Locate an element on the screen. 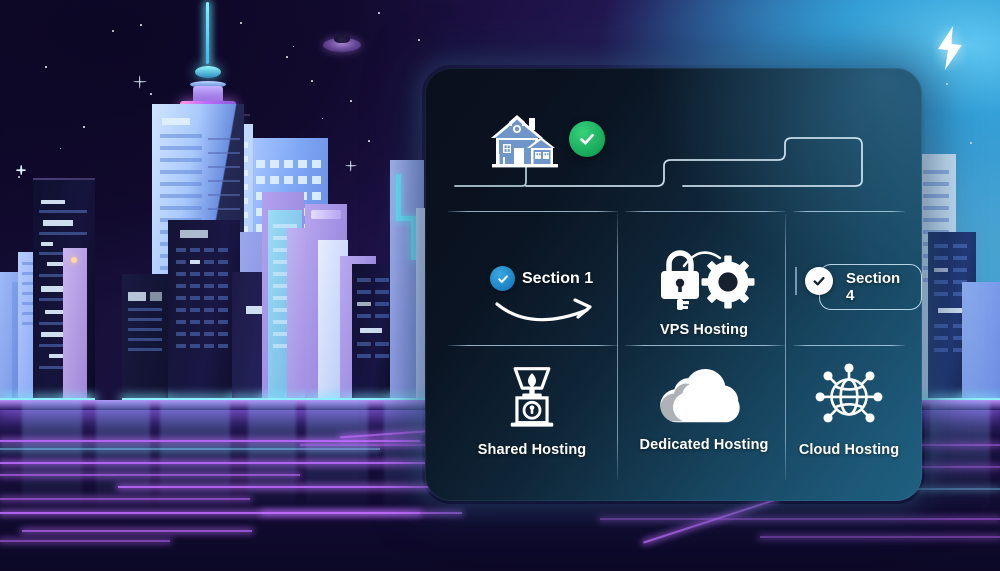  section-4-tick-line is located at coordinates (796, 281).